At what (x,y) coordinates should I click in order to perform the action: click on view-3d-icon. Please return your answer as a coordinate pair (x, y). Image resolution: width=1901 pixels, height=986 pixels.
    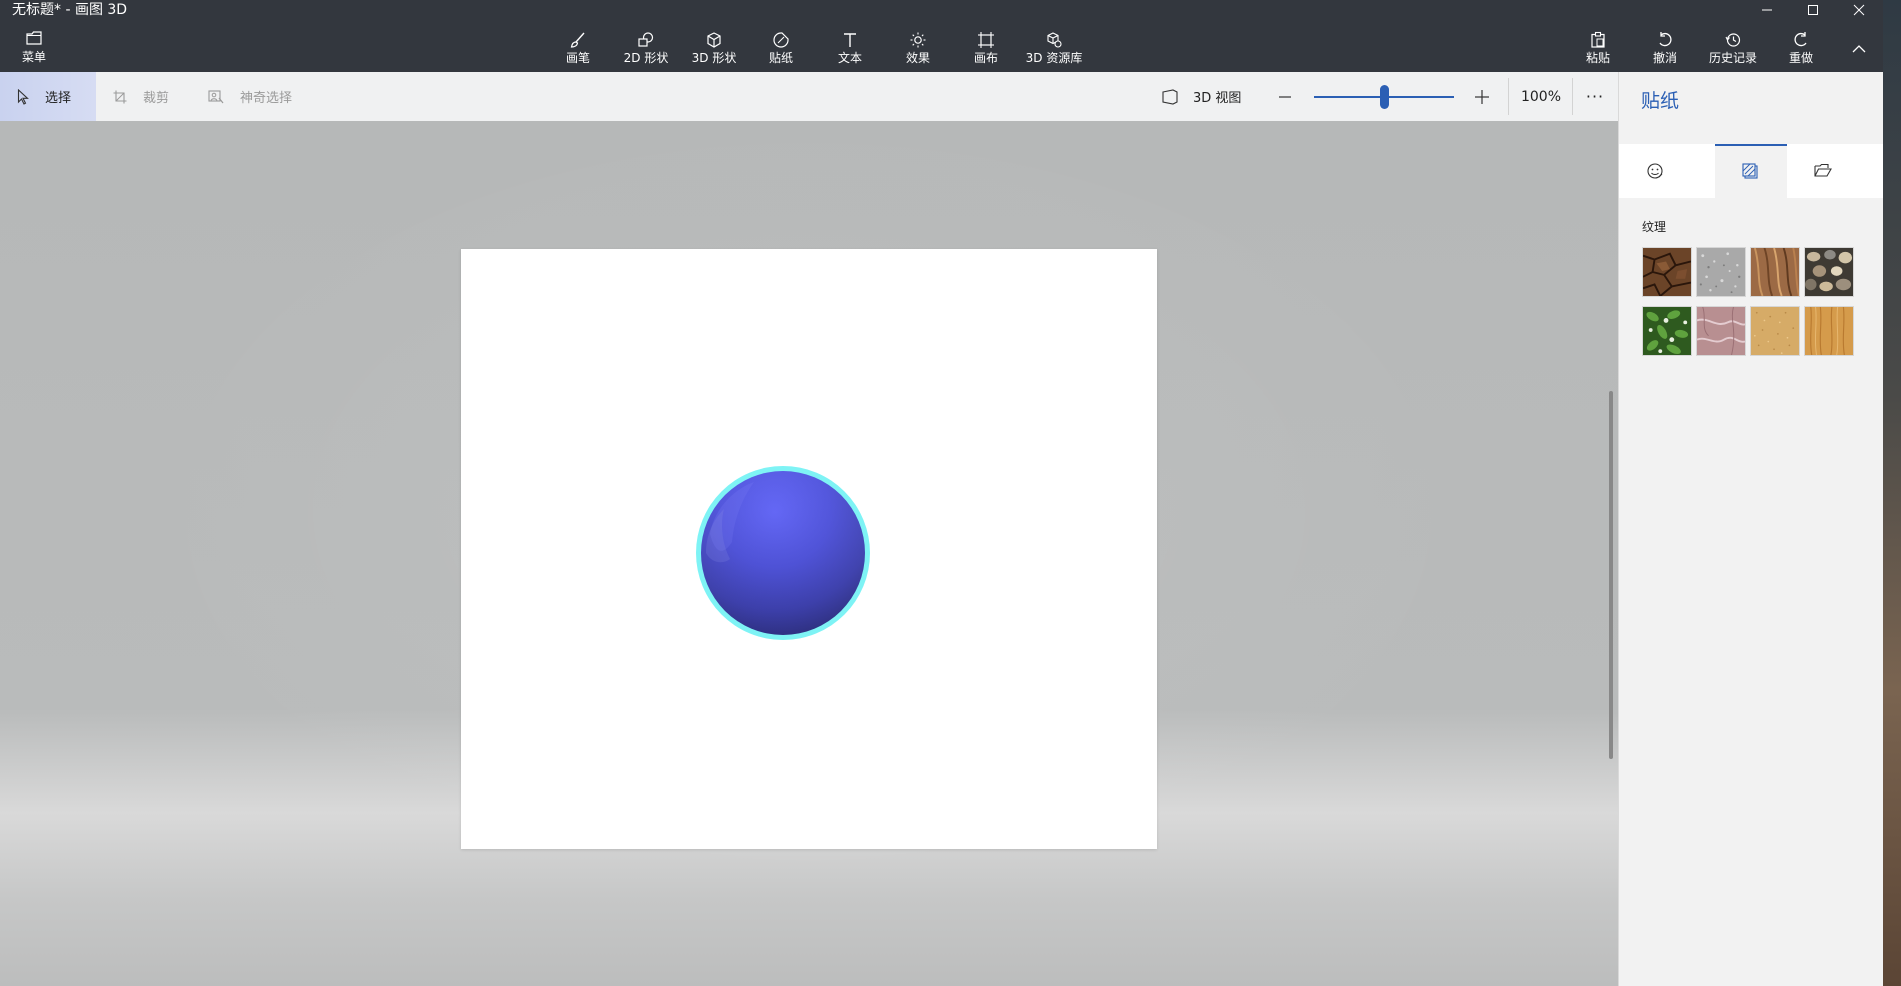
    Looking at the image, I should click on (1170, 96).